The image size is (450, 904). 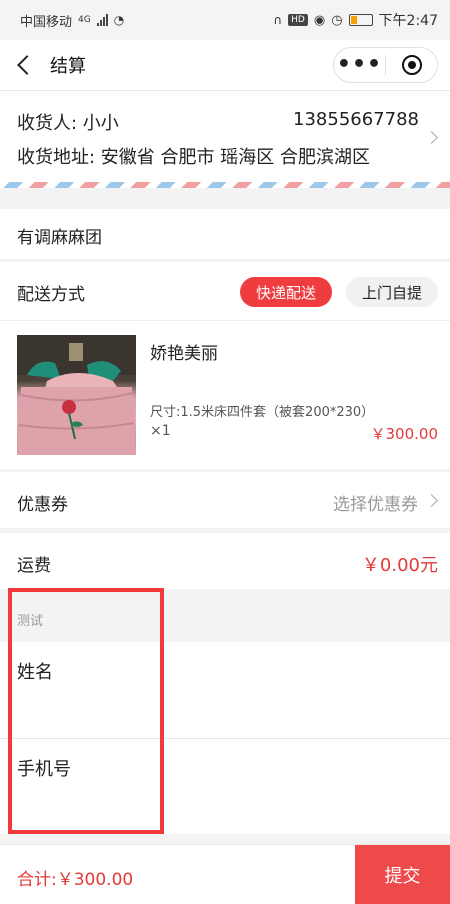 What do you see at coordinates (68, 66) in the screenshot?
I see `page-title: 结算` at bounding box center [68, 66].